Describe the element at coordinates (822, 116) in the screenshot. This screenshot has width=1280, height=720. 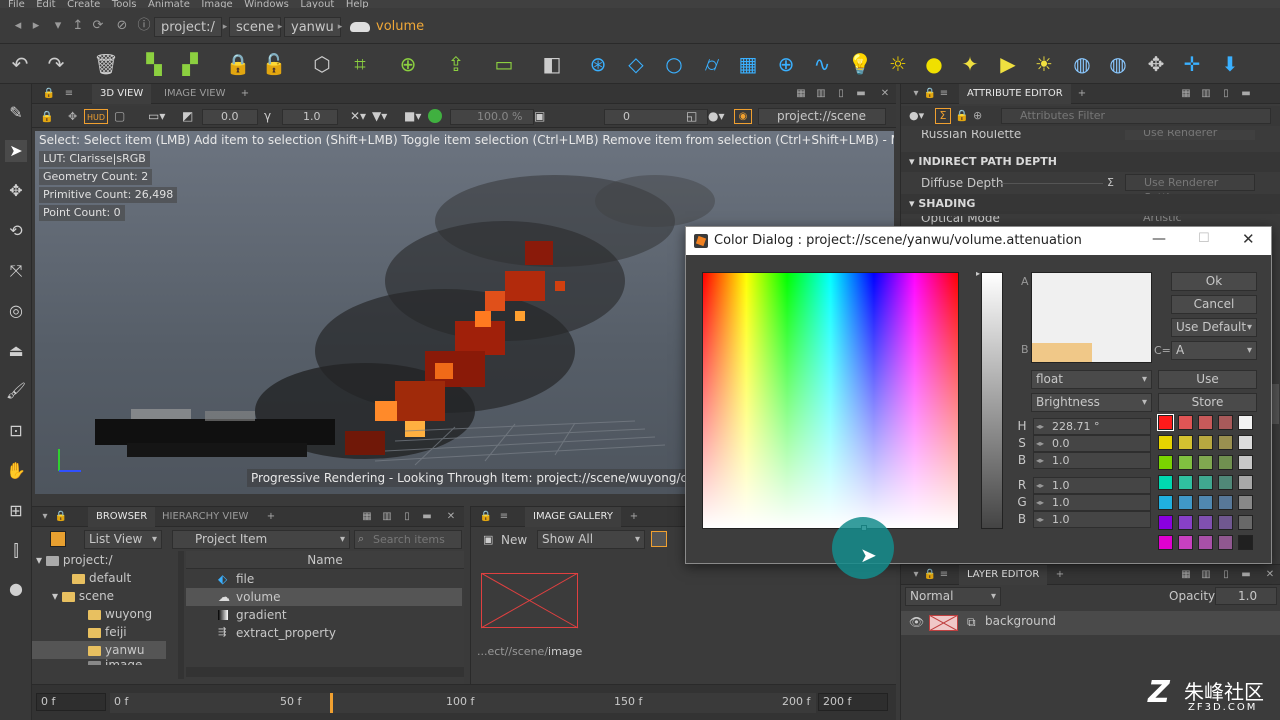
I see `camera-path-select: project://scene` at that location.